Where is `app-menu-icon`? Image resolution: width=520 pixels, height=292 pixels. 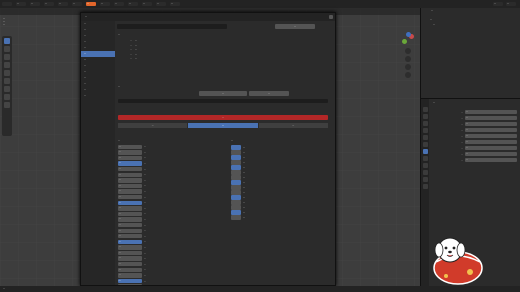
app-menu-icon is located at coordinates (7, 4).